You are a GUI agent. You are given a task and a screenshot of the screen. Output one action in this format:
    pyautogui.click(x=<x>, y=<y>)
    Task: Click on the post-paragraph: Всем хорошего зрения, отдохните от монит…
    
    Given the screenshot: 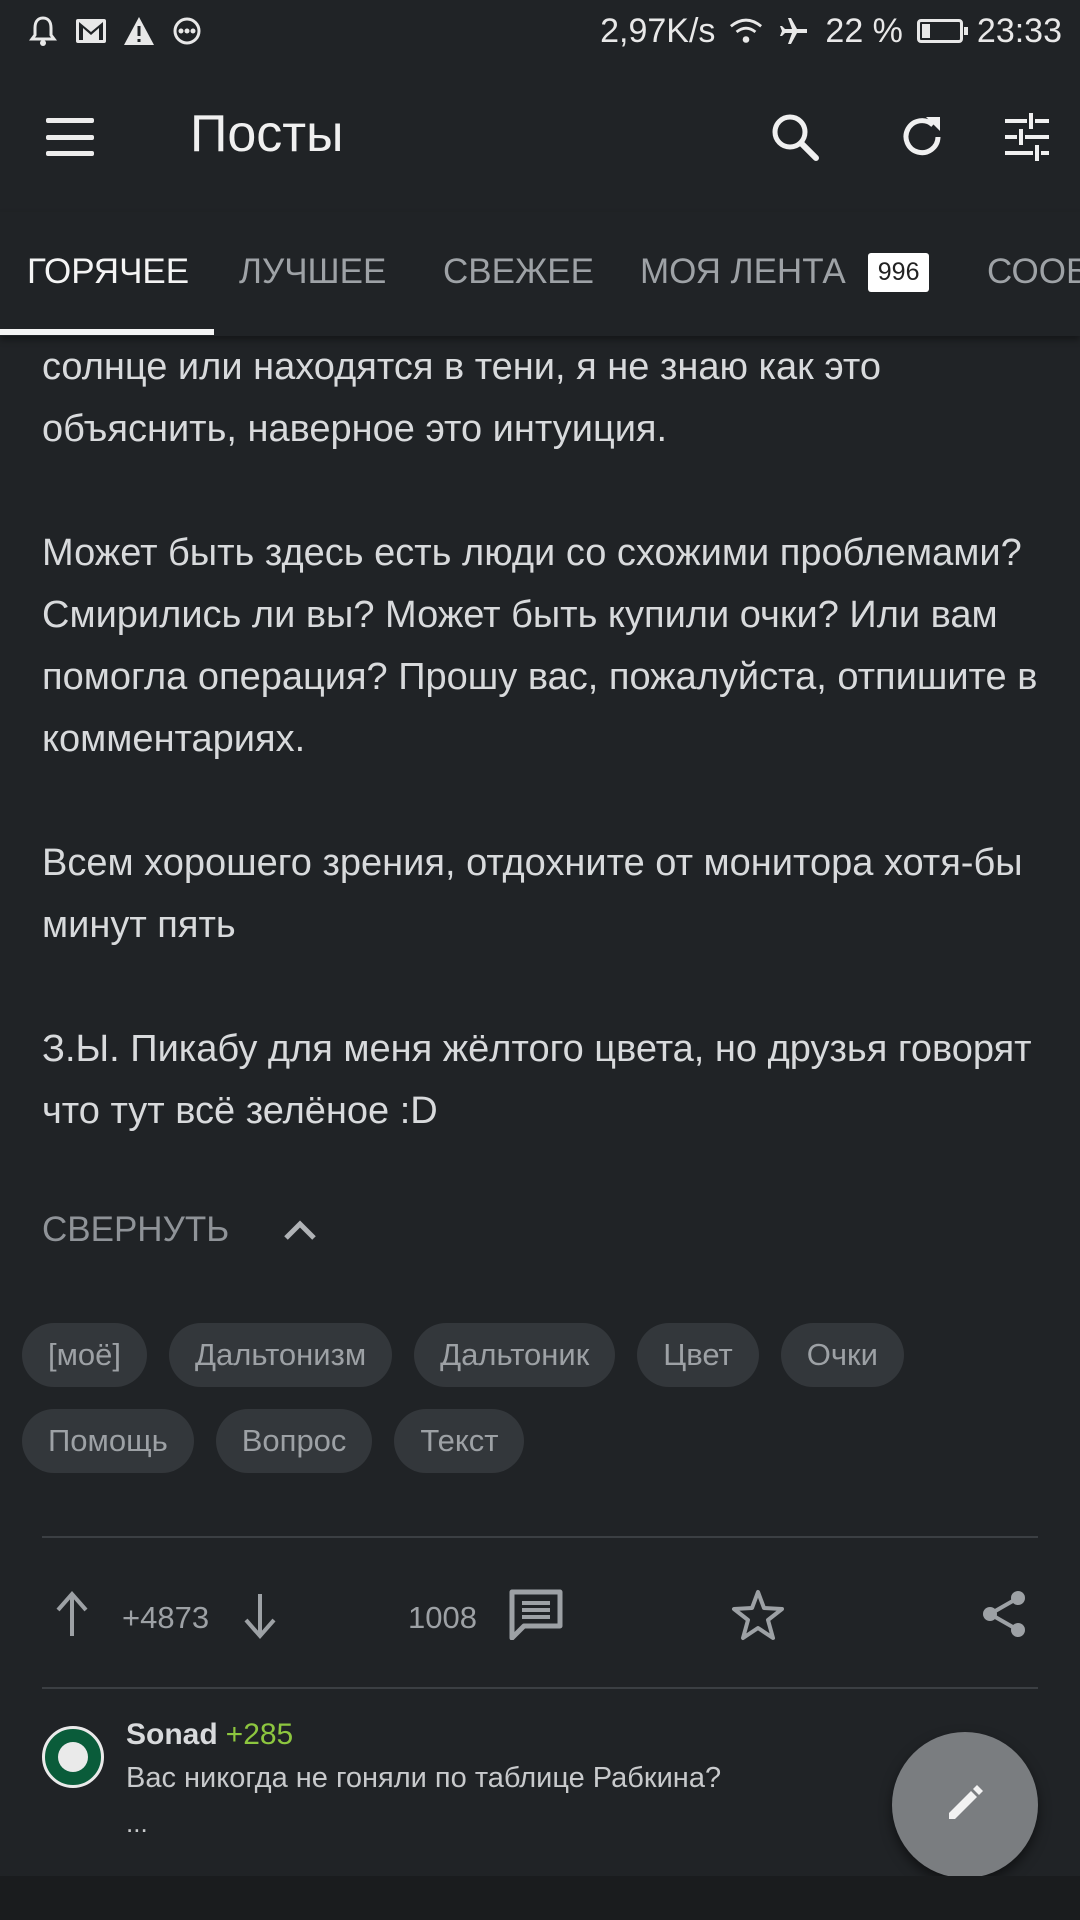 What is the action you would take?
    pyautogui.click(x=532, y=894)
    